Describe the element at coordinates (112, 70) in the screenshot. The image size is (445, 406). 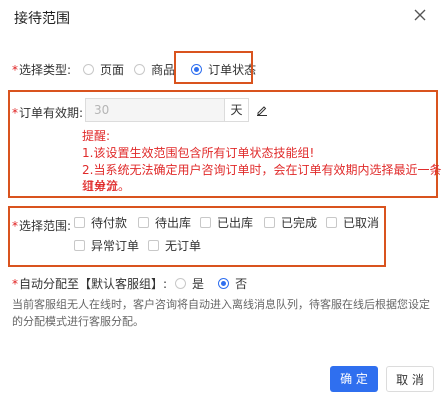
I see `radio-label: 页面` at that location.